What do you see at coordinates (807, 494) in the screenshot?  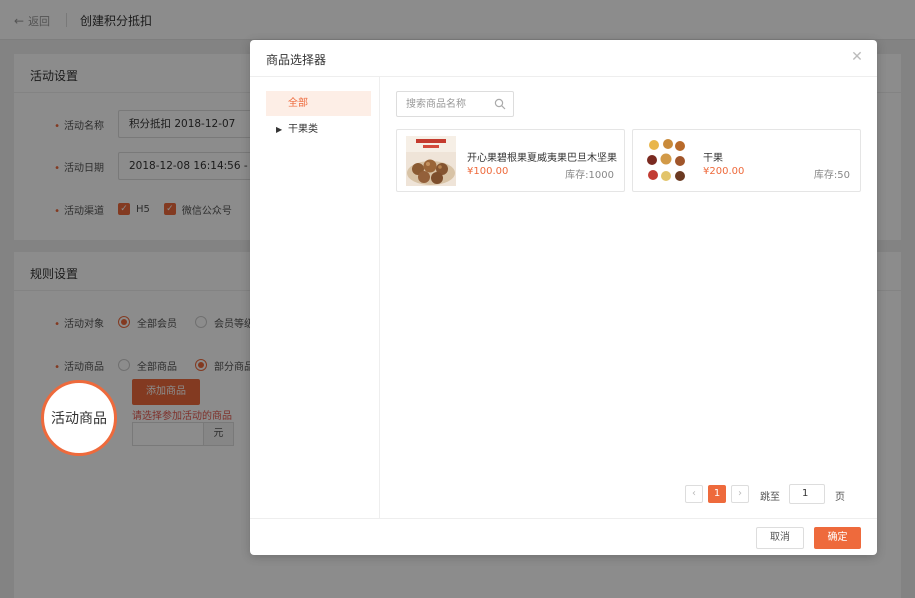 I see `jump-page-input: 1` at bounding box center [807, 494].